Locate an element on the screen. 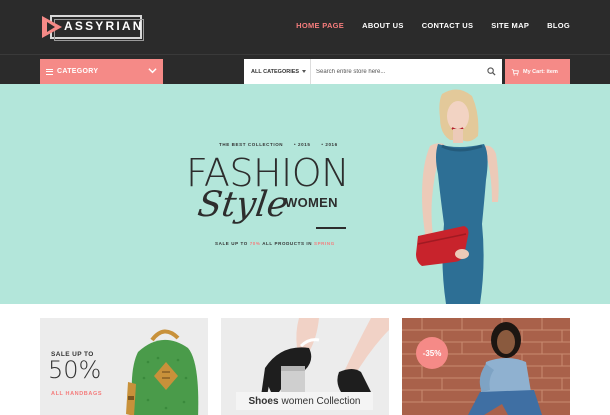 This screenshot has width=610, height=415. shoes-caption-rest: women Collection is located at coordinates (321, 401).